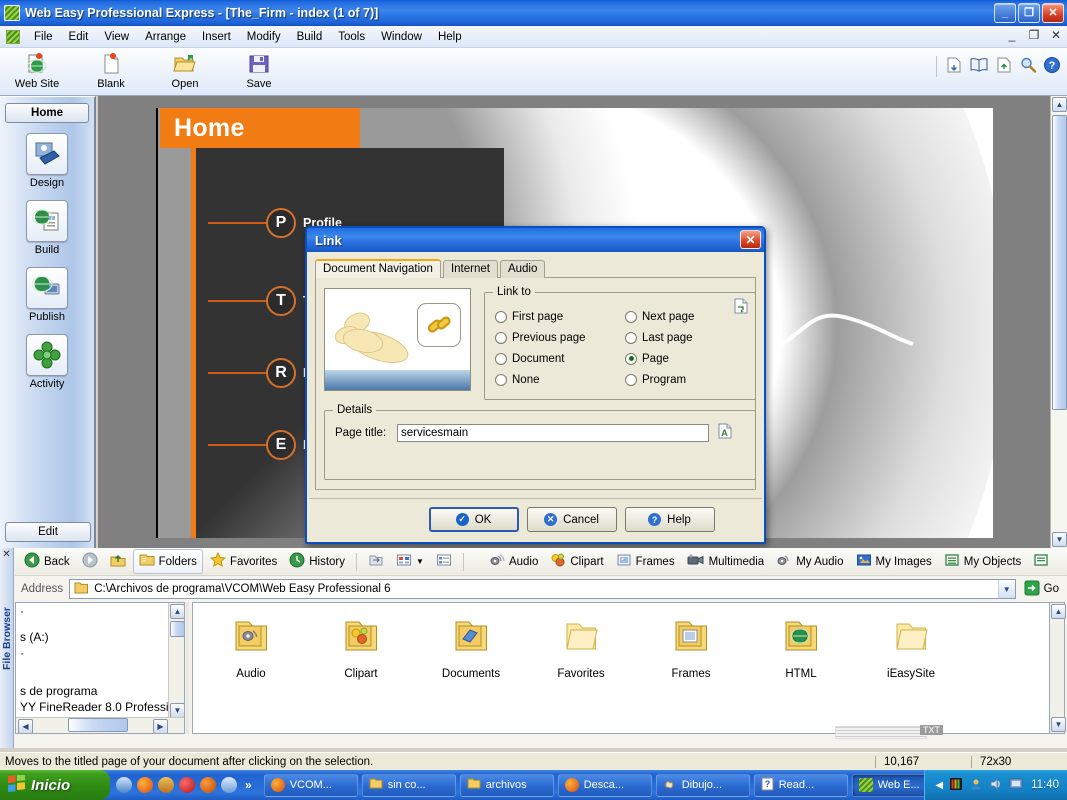 The width and height of the screenshot is (1067, 800). Describe the element at coordinates (1057, 668) in the screenshot. I see `items-vertical-scrollbar: ▲ ▼` at that location.